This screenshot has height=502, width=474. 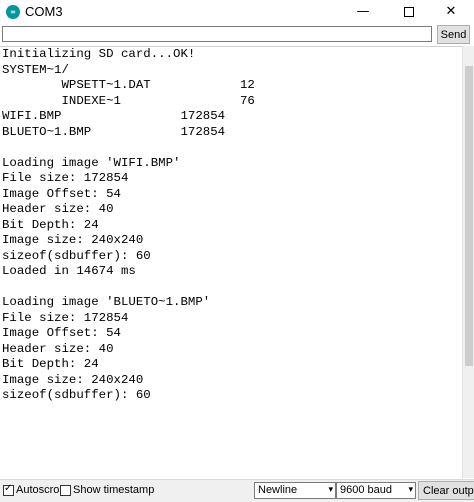 I want to click on maximize-button, so click(x=409, y=12).